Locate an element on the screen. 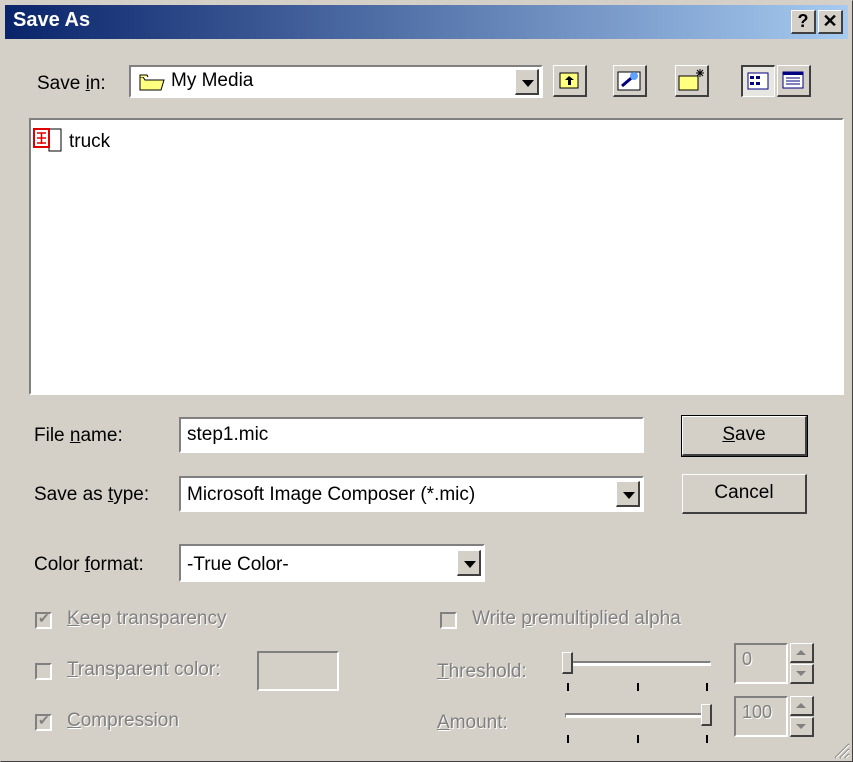  amount-slider-thumb is located at coordinates (706, 715).